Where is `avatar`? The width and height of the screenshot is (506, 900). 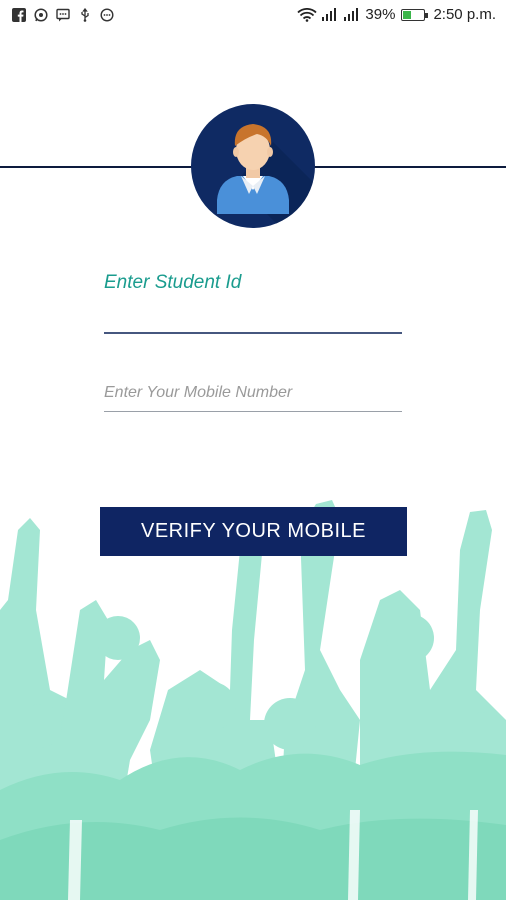
avatar is located at coordinates (253, 166).